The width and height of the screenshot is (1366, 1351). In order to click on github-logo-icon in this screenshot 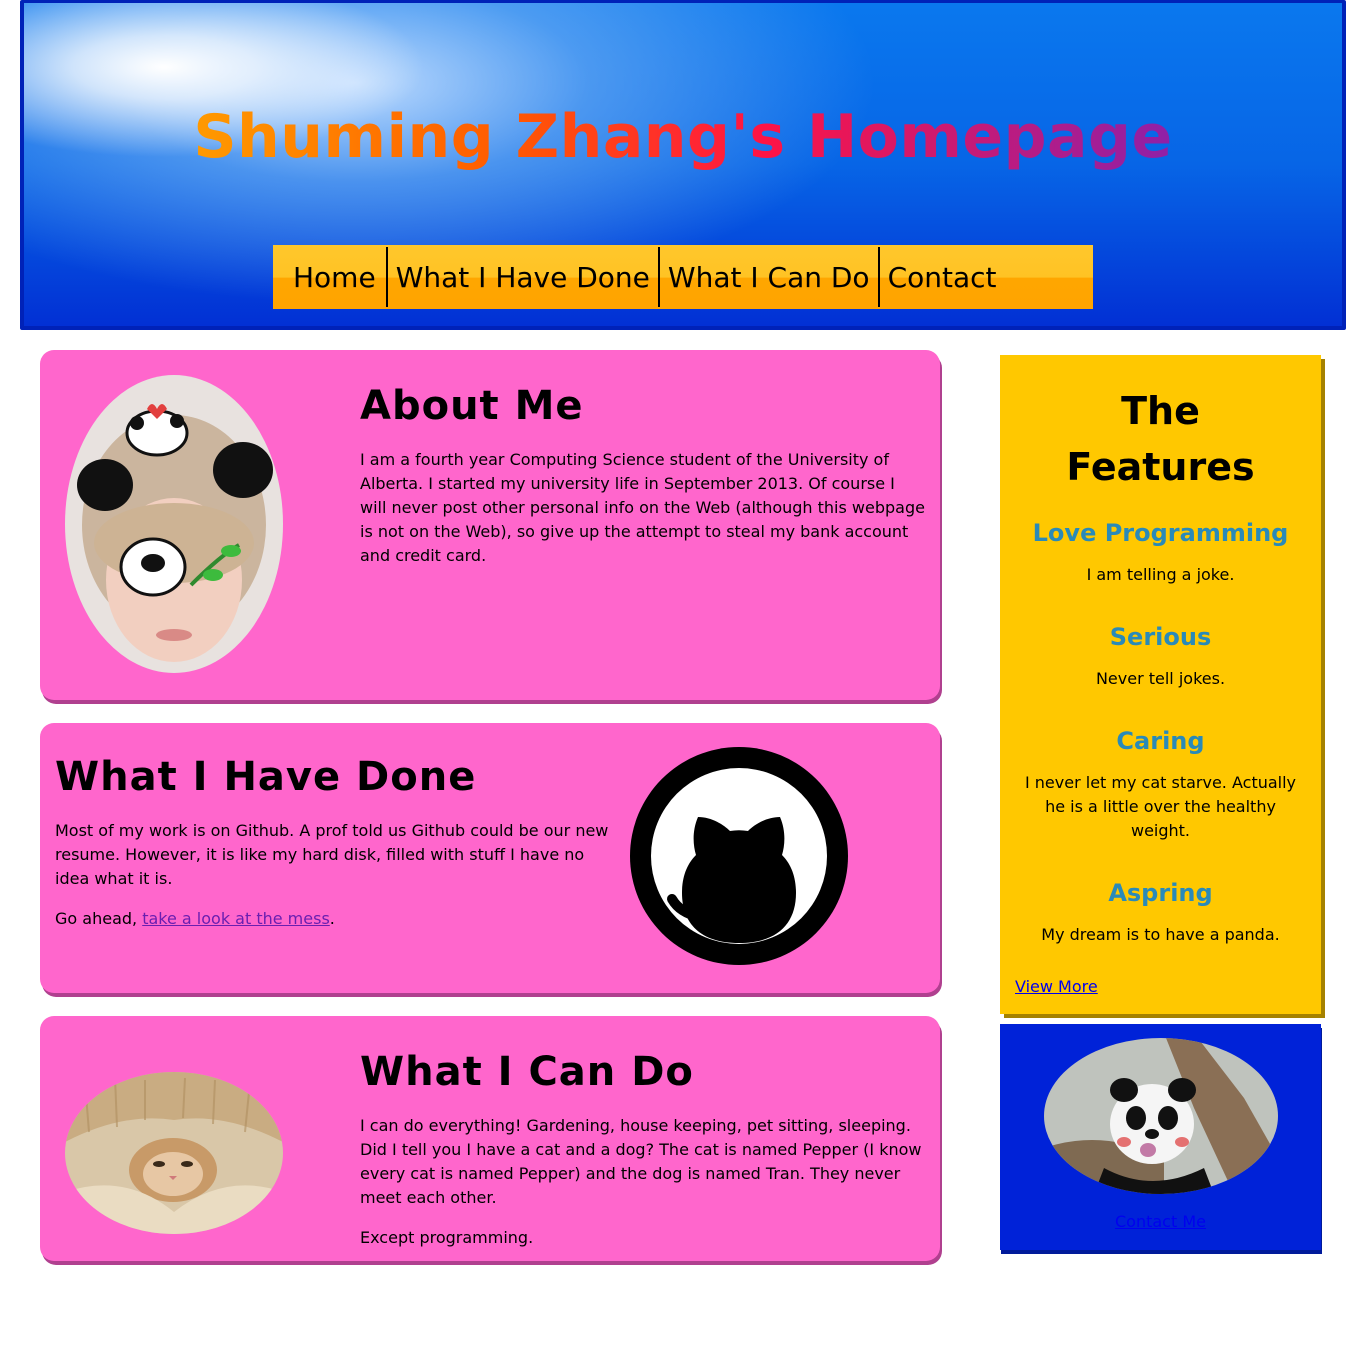, I will do `click(739, 856)`.